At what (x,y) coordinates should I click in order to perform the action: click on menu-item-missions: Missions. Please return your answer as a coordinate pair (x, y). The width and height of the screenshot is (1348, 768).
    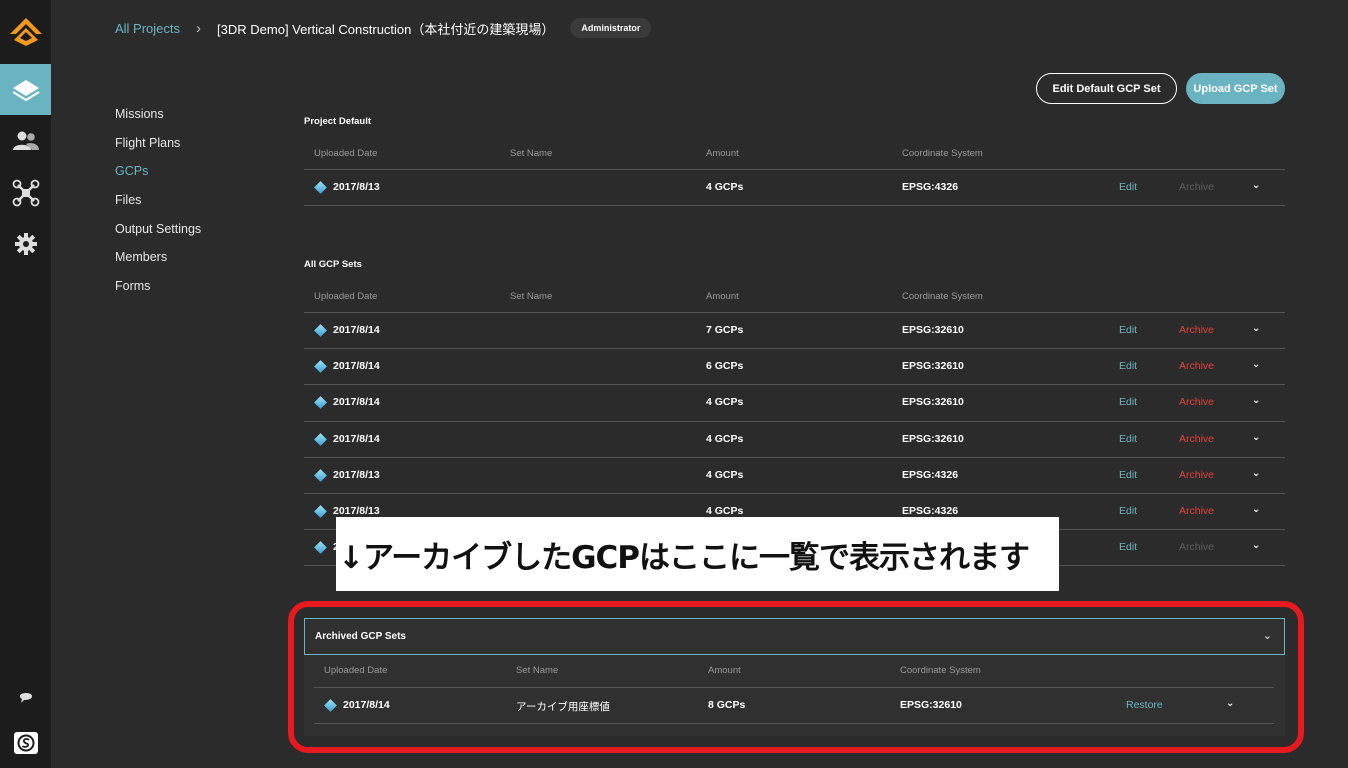
    Looking at the image, I should click on (158, 120).